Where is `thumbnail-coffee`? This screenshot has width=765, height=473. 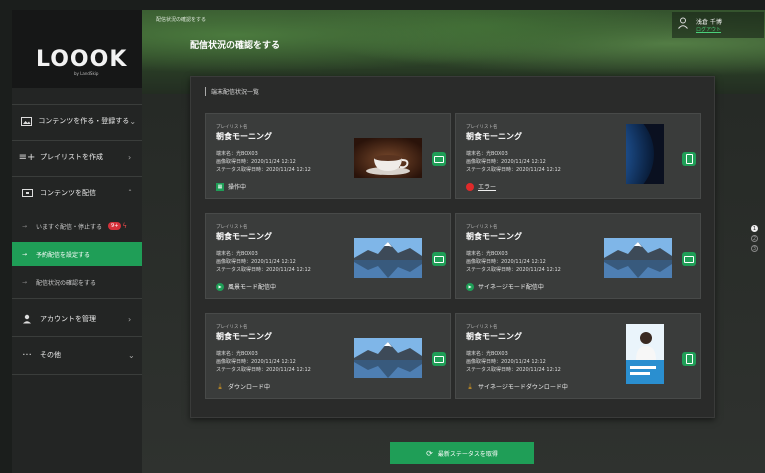 thumbnail-coffee is located at coordinates (388, 158).